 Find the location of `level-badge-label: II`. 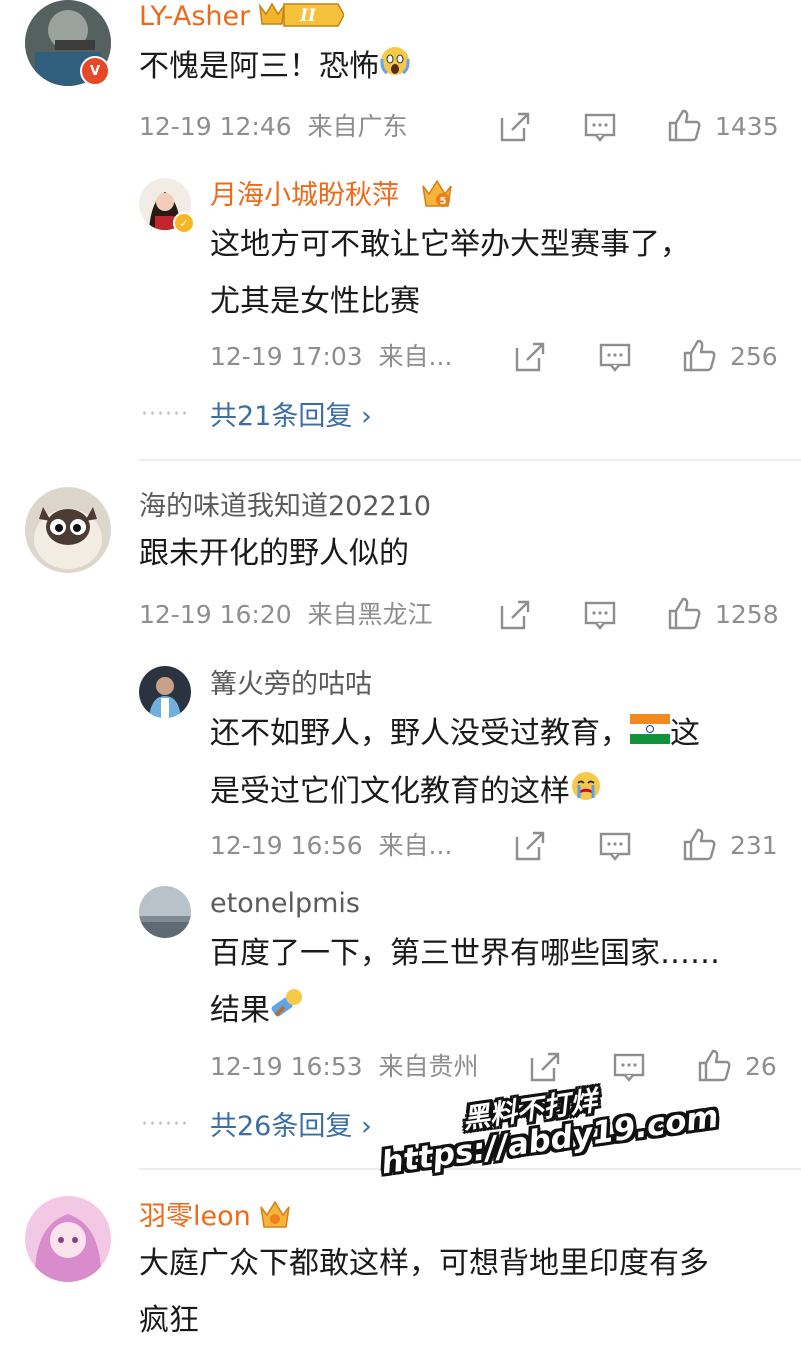

level-badge-label: II is located at coordinates (308, 16).